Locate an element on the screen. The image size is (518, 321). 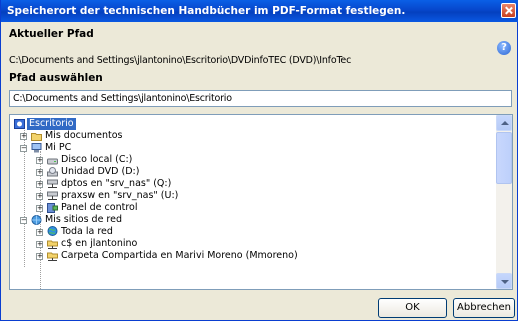
tree-item-label: Mis documentos is located at coordinates (84, 135).